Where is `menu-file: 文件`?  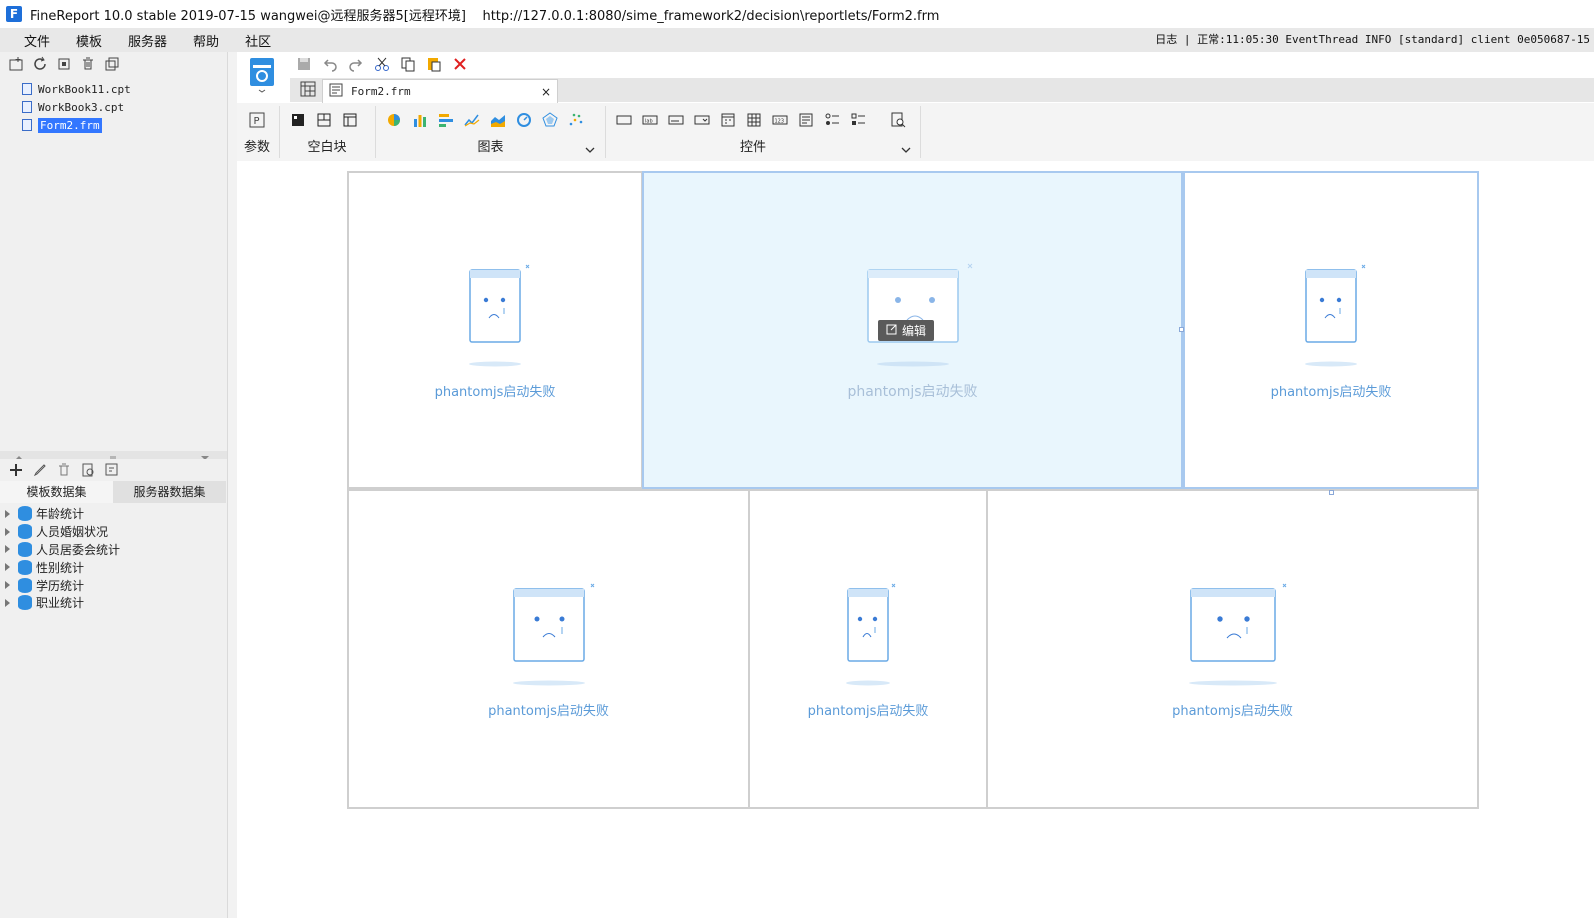 menu-file: 文件 is located at coordinates (37, 40).